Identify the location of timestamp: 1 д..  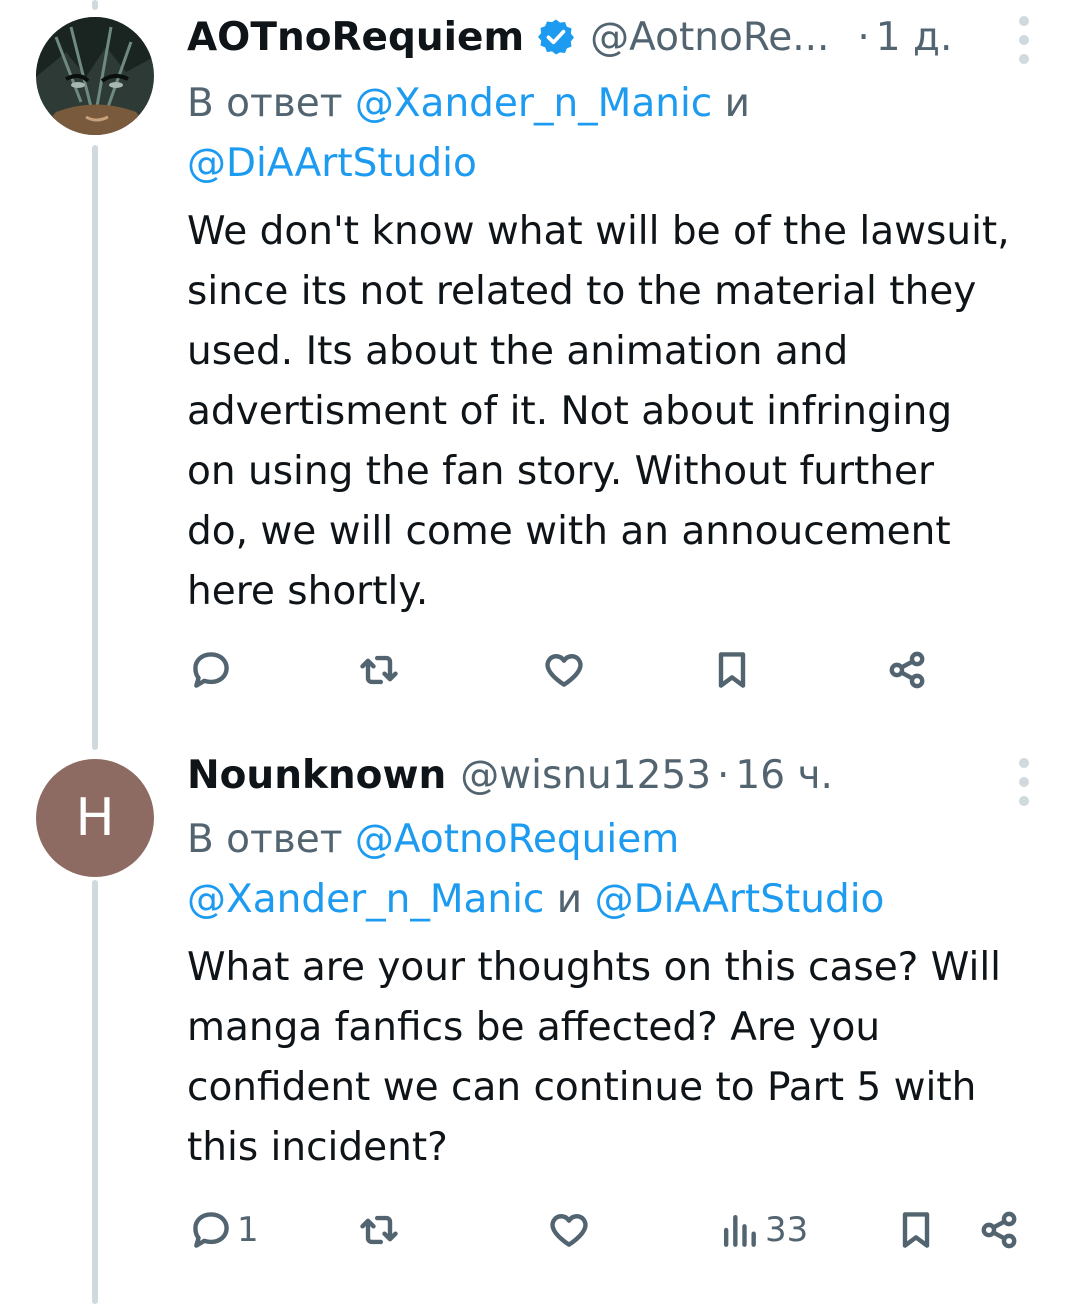
(914, 37).